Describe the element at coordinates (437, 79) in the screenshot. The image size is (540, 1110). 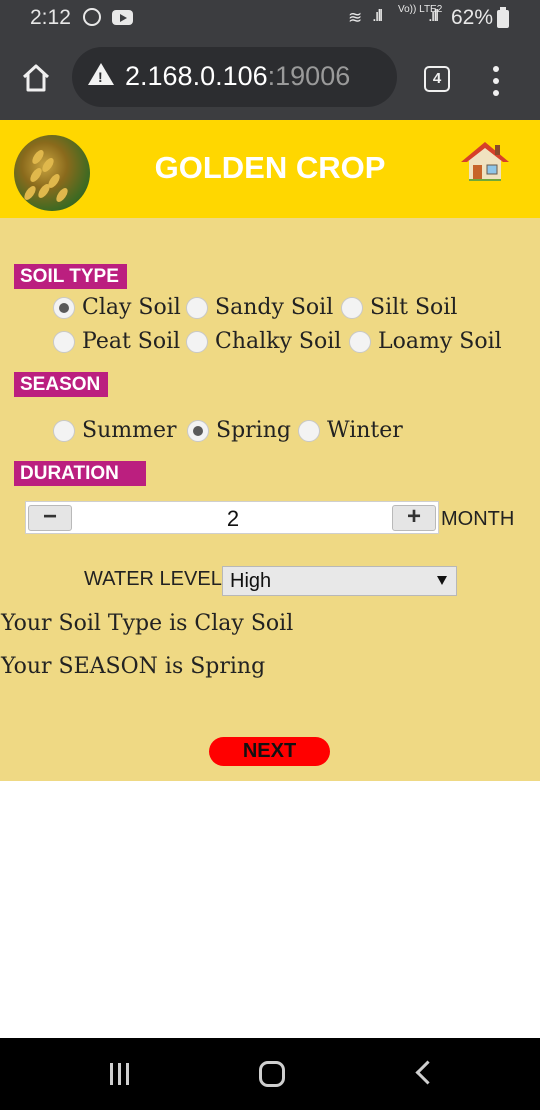
I see `tab-switcher-button: 4` at that location.